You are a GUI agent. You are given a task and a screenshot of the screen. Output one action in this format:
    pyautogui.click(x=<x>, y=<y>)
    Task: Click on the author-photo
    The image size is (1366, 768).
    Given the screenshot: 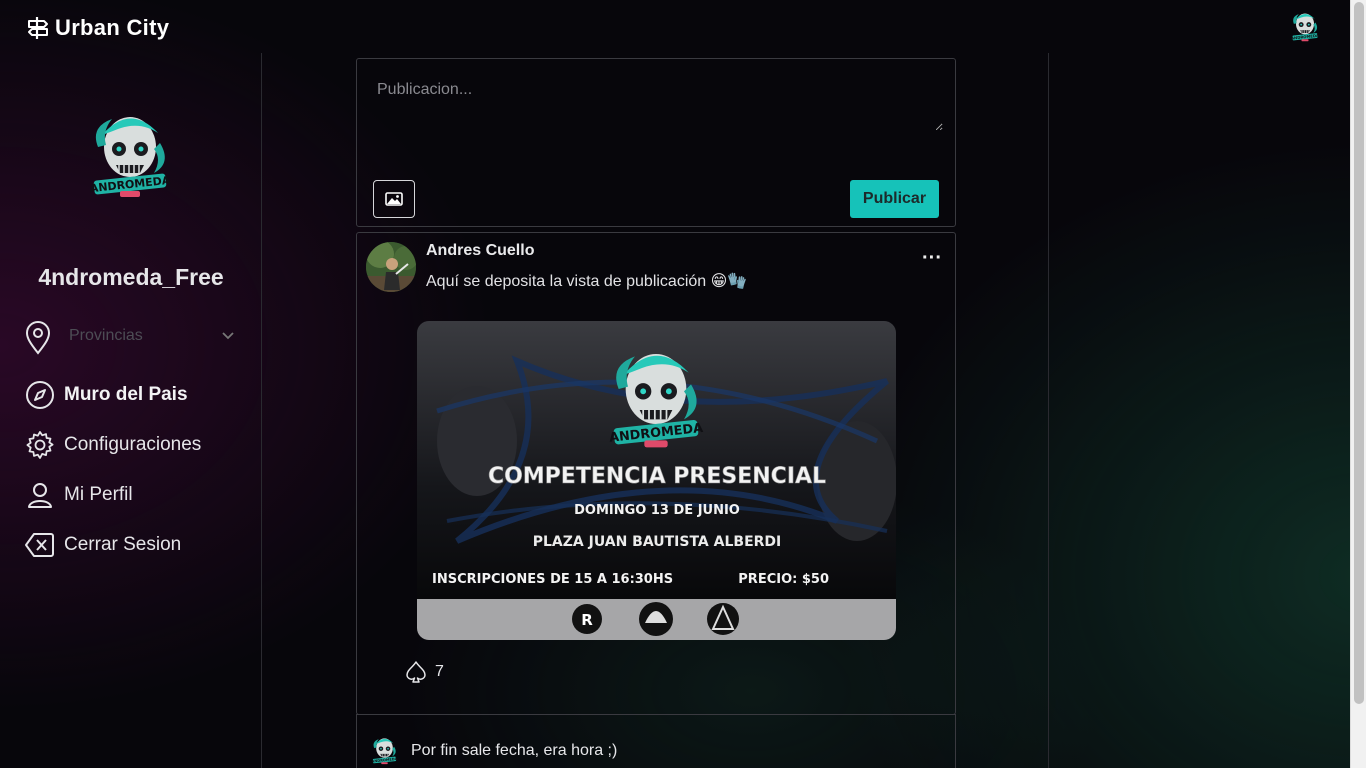 What is the action you would take?
    pyautogui.click(x=391, y=267)
    